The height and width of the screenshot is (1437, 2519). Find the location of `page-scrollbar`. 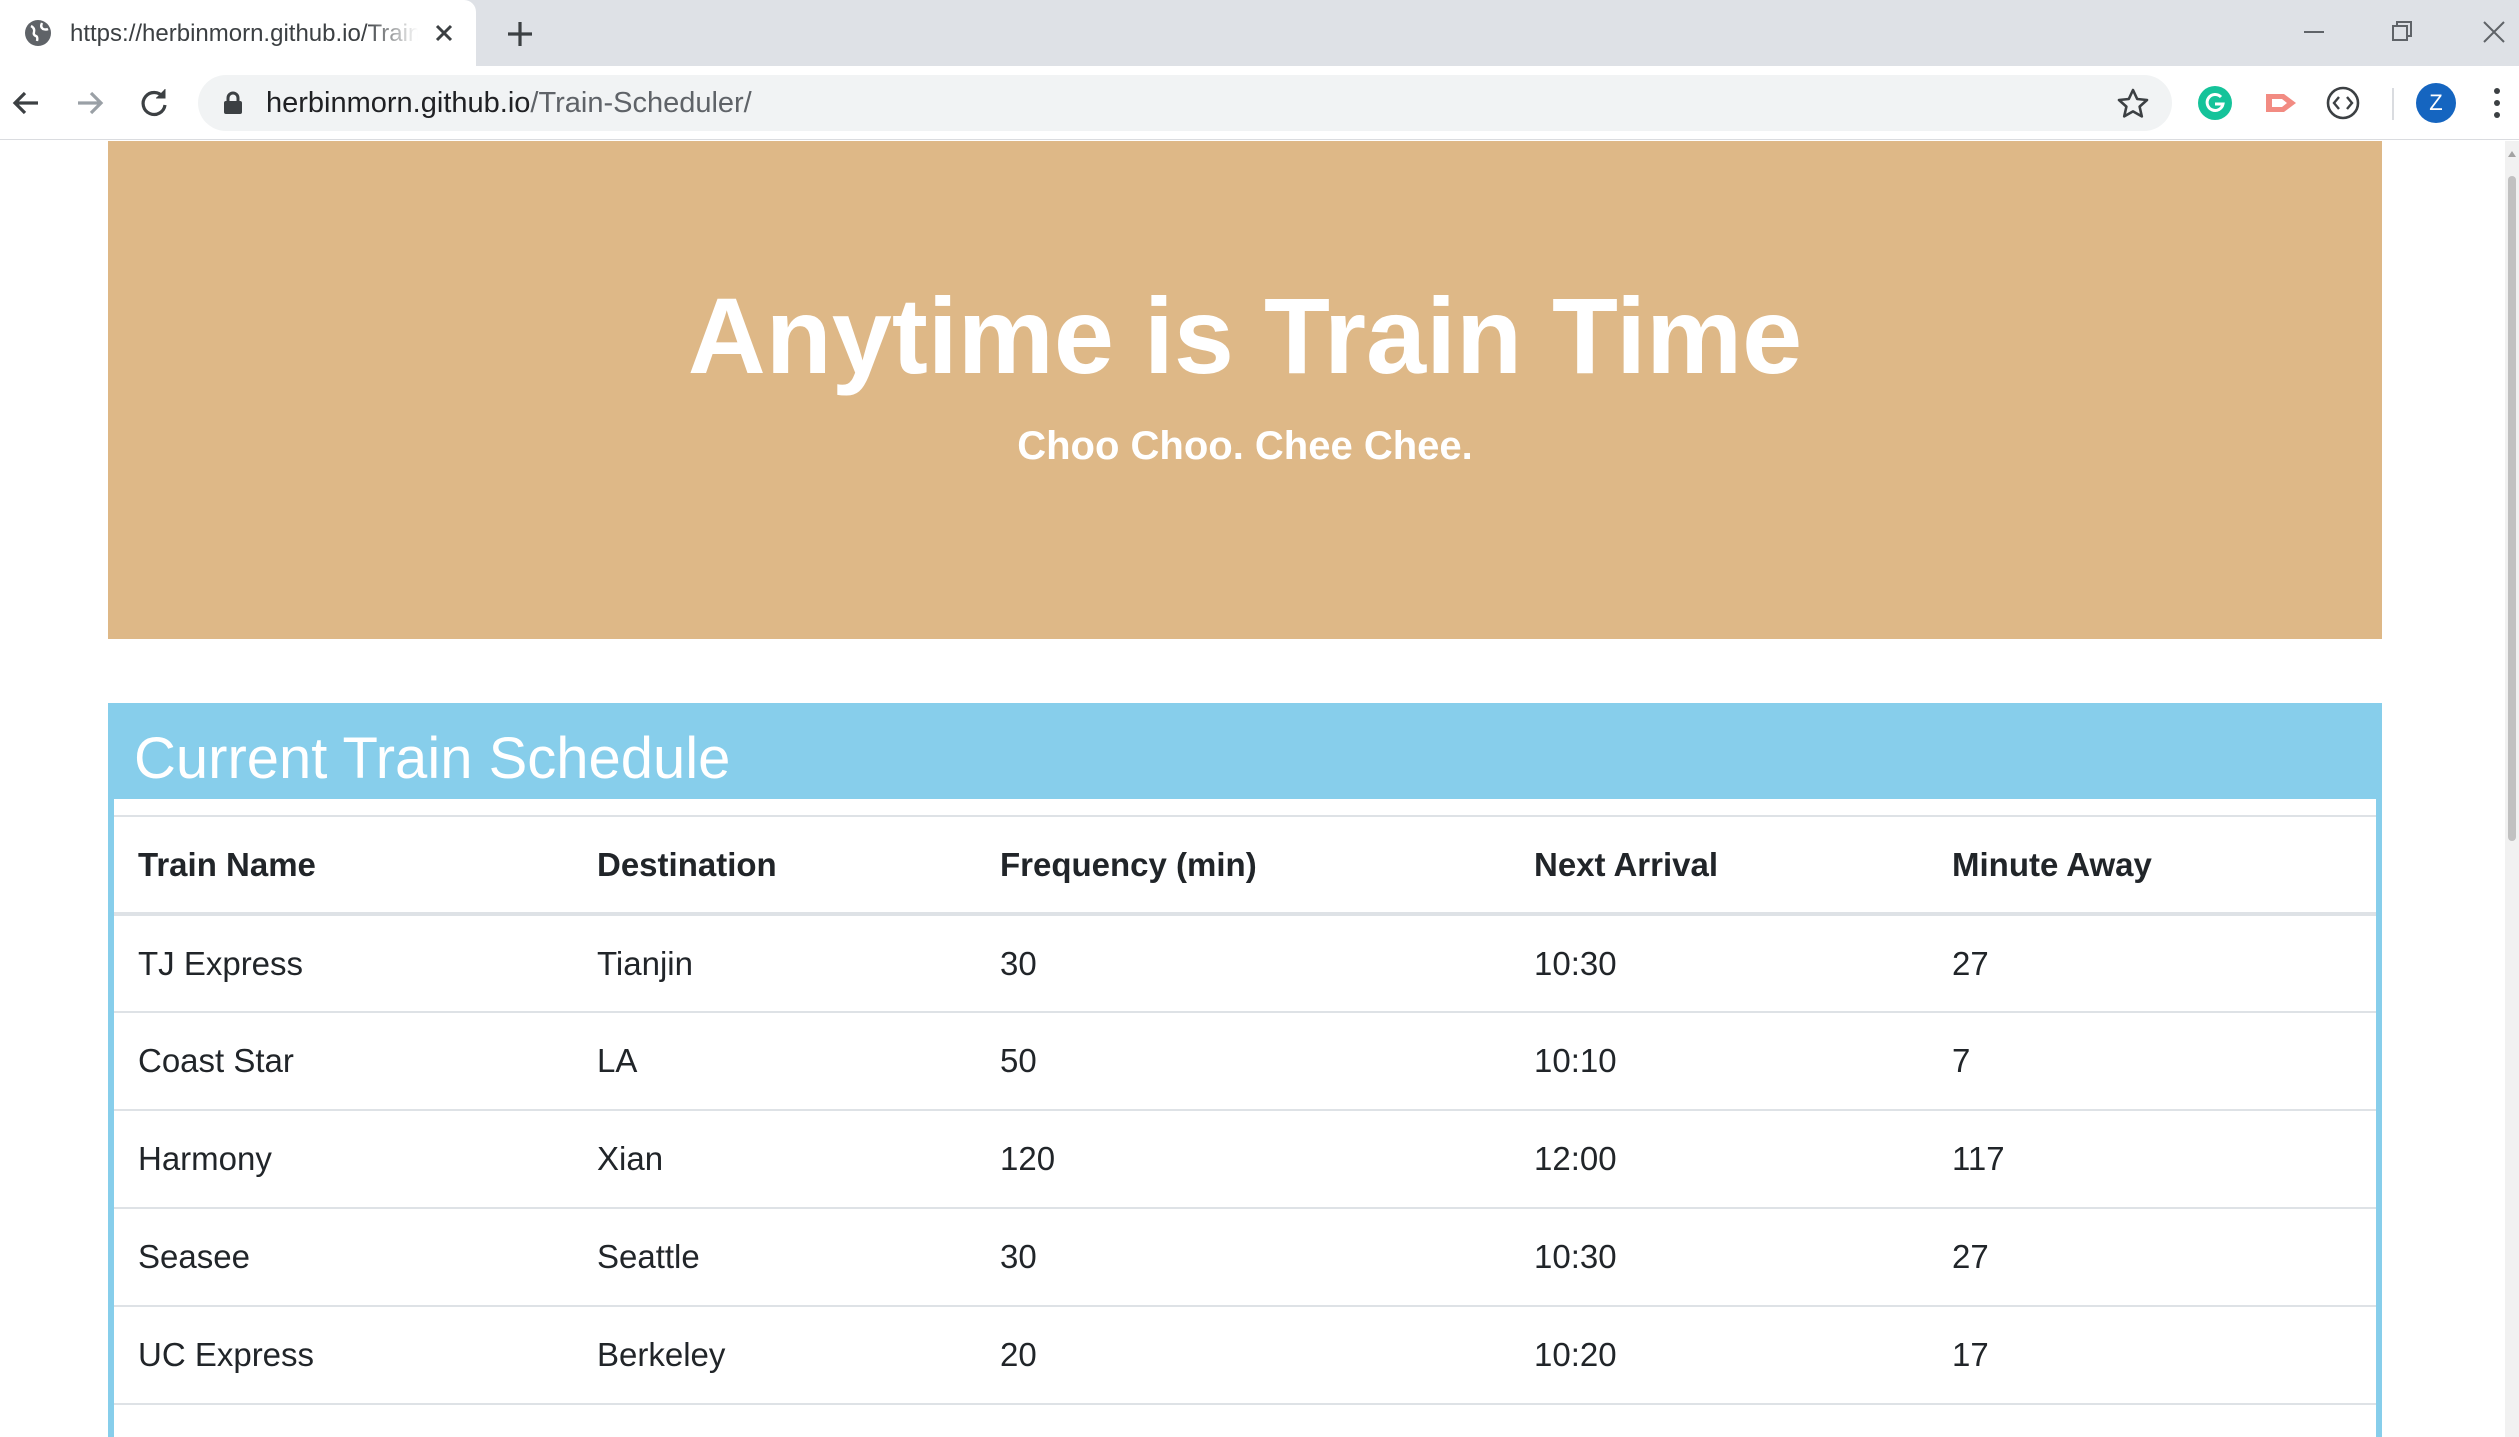

page-scrollbar is located at coordinates (2512, 789).